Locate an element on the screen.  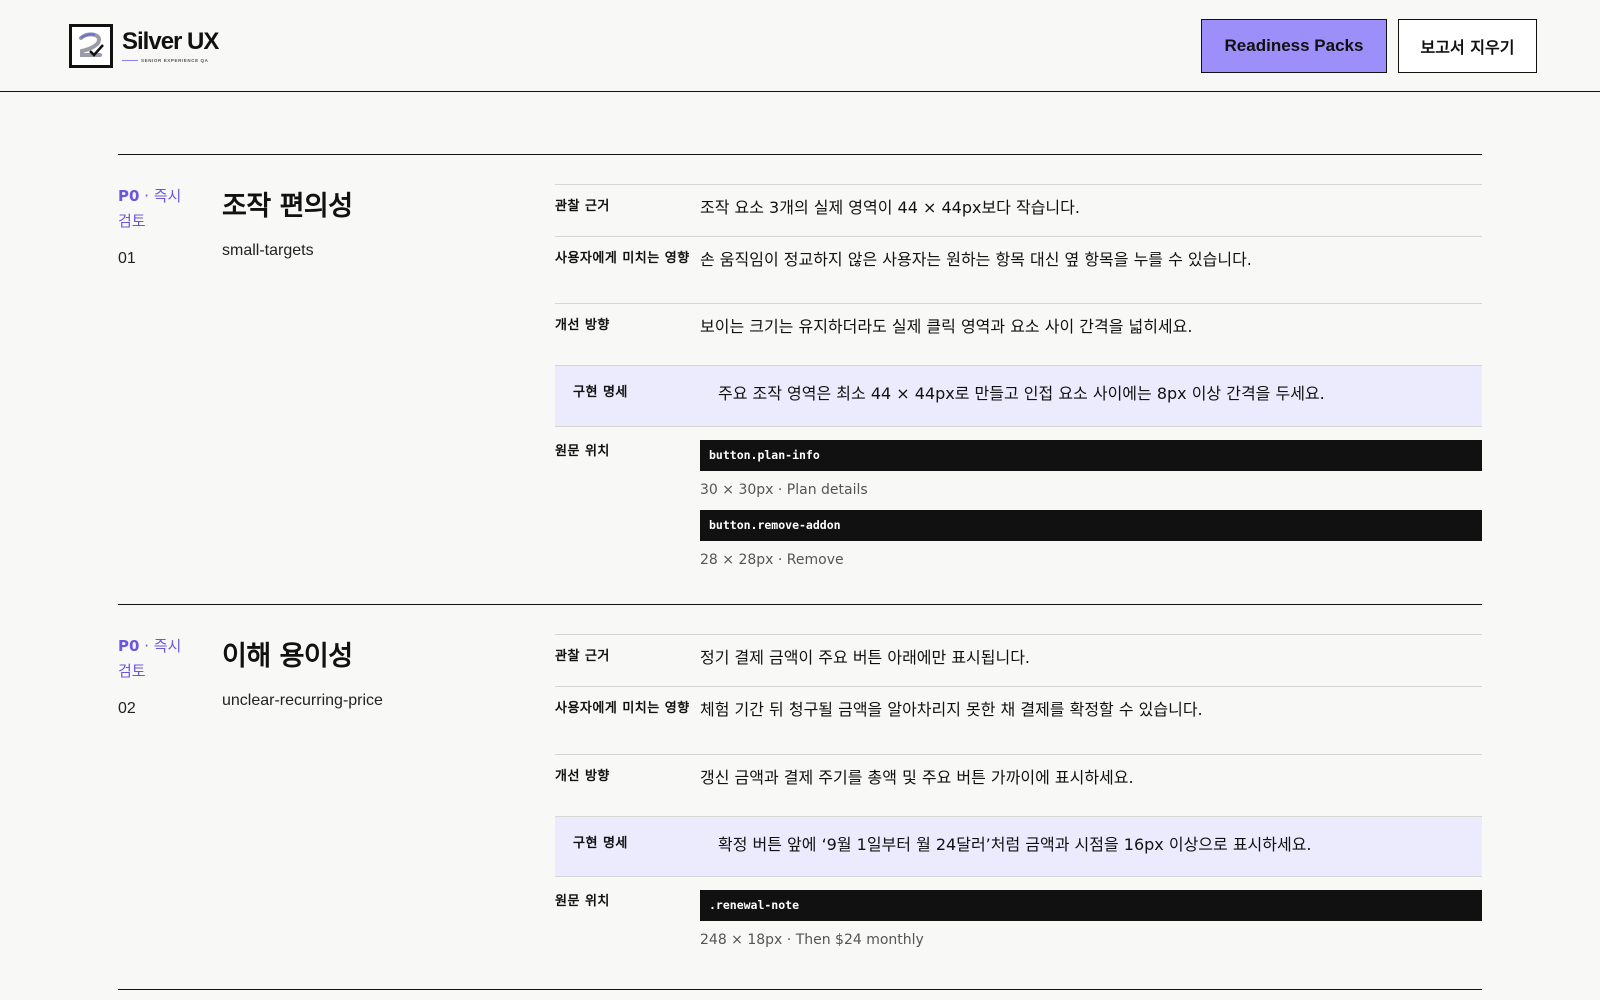
direction-text: 갱신 금액과 결제 주기를 총액 및 주요 버튼 가까이에 표시하세요. is located at coordinates (917, 777).